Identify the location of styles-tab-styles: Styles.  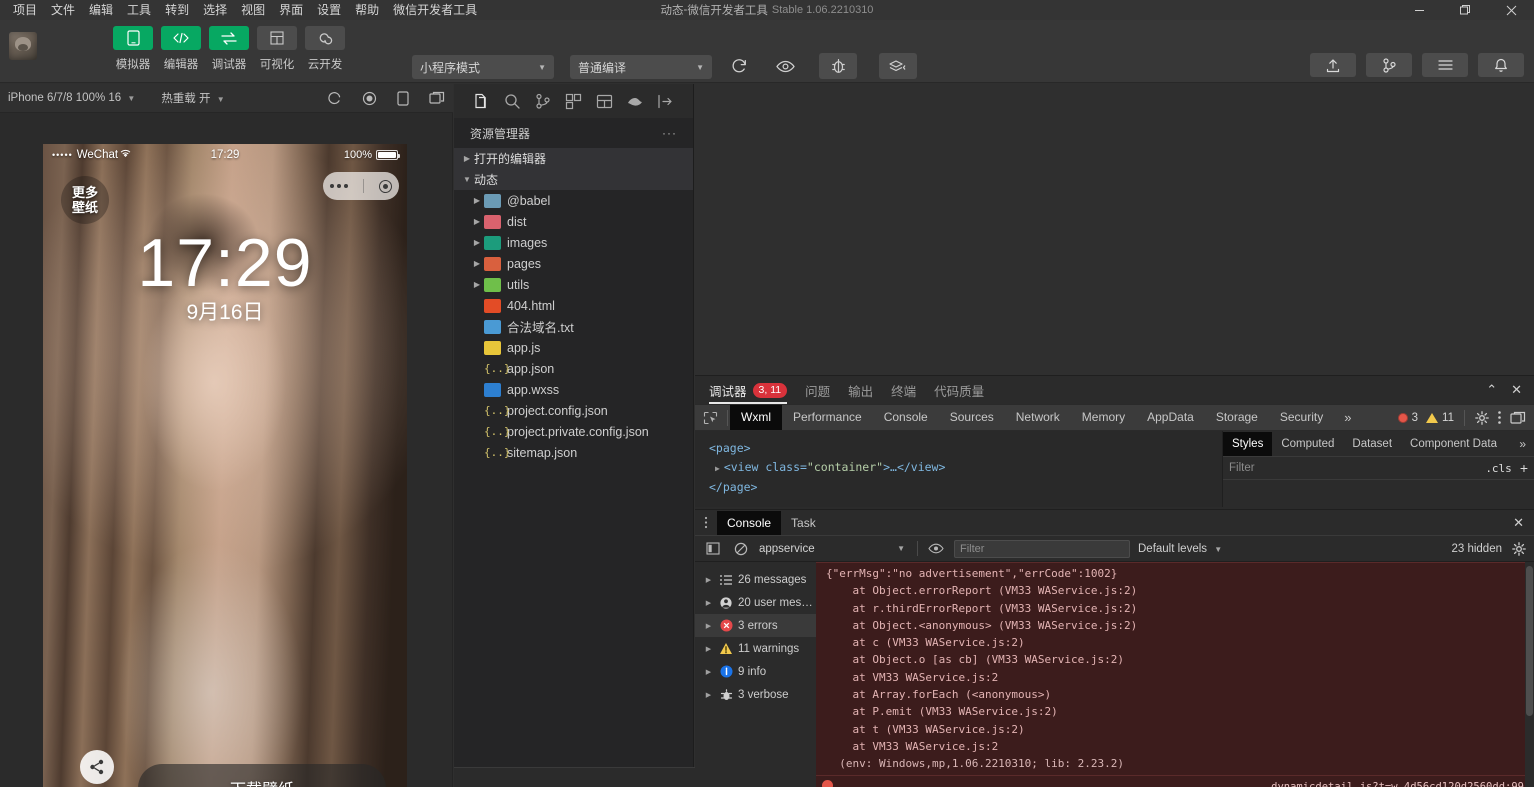
(1248, 443).